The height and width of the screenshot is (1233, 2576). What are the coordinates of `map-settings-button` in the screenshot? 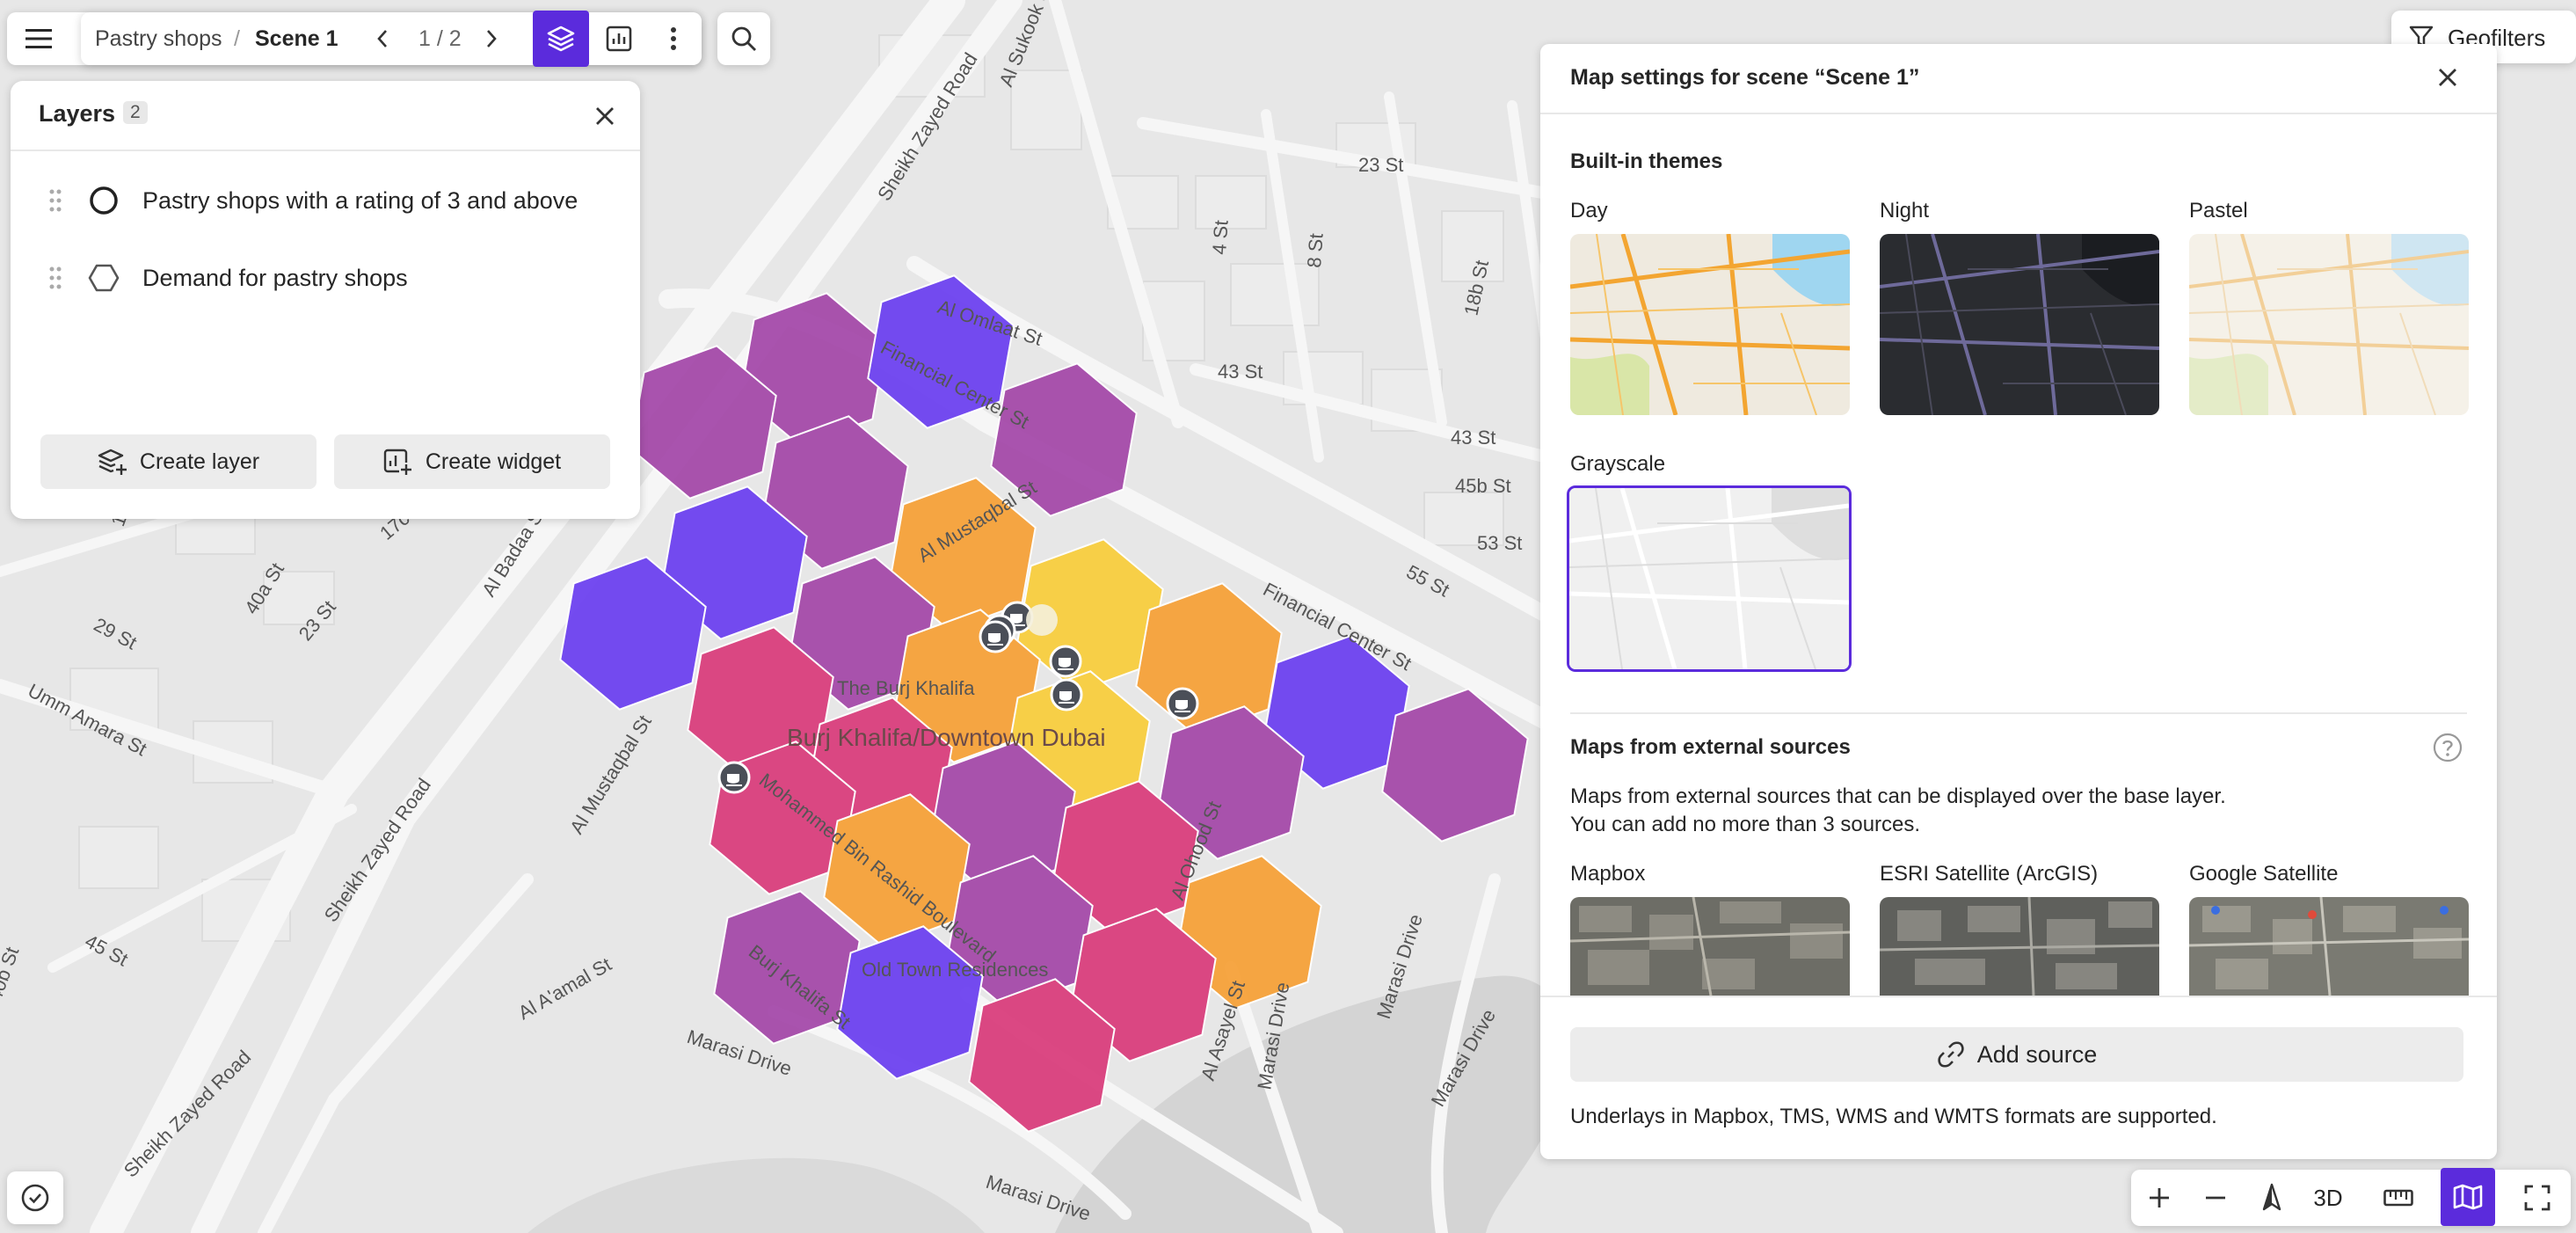 It's located at (2468, 1197).